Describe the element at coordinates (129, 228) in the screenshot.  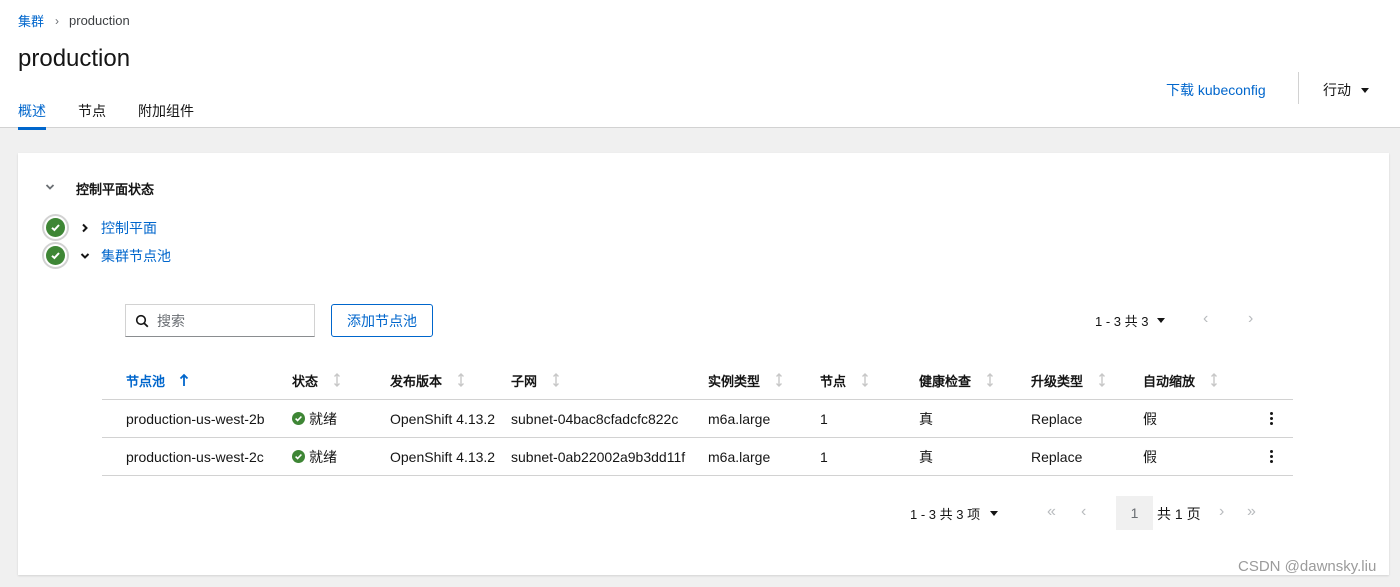
I see `tree-label-control-plane: 控制平面` at that location.